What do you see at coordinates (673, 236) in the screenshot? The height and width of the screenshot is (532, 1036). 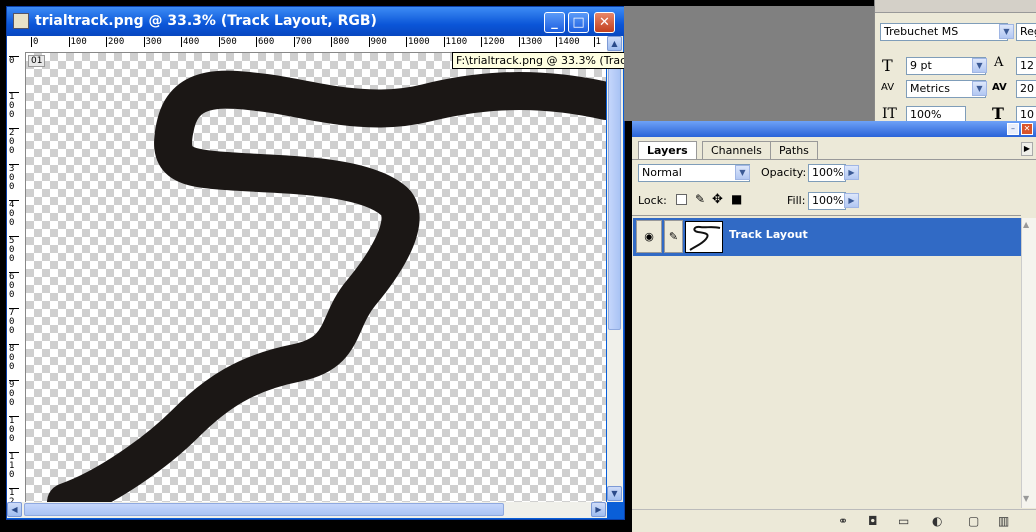 I see `brush-link-icon: ✎` at bounding box center [673, 236].